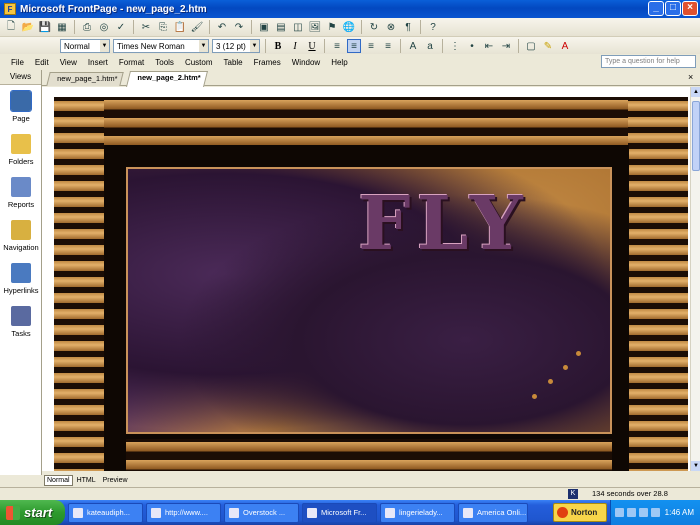 The width and height of the screenshot is (700, 525). I want to click on windows-flag-icon, so click(13, 512).